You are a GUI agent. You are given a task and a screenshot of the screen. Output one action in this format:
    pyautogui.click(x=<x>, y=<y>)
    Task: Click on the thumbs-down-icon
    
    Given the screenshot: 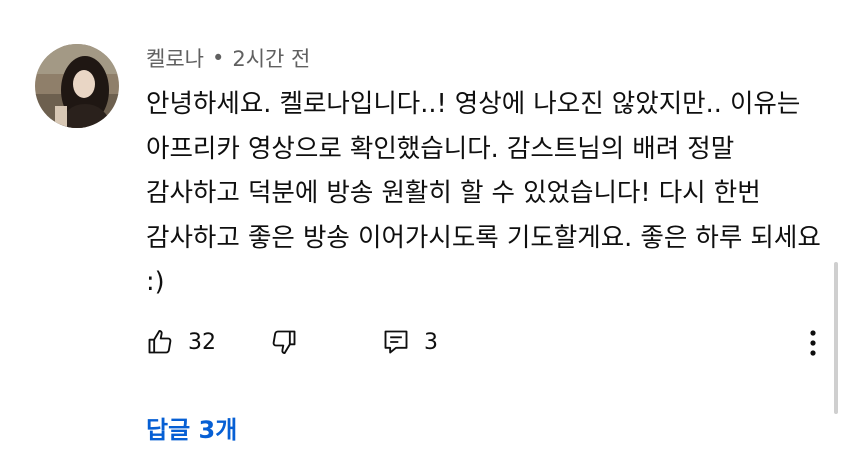 What is the action you would take?
    pyautogui.click(x=284, y=342)
    